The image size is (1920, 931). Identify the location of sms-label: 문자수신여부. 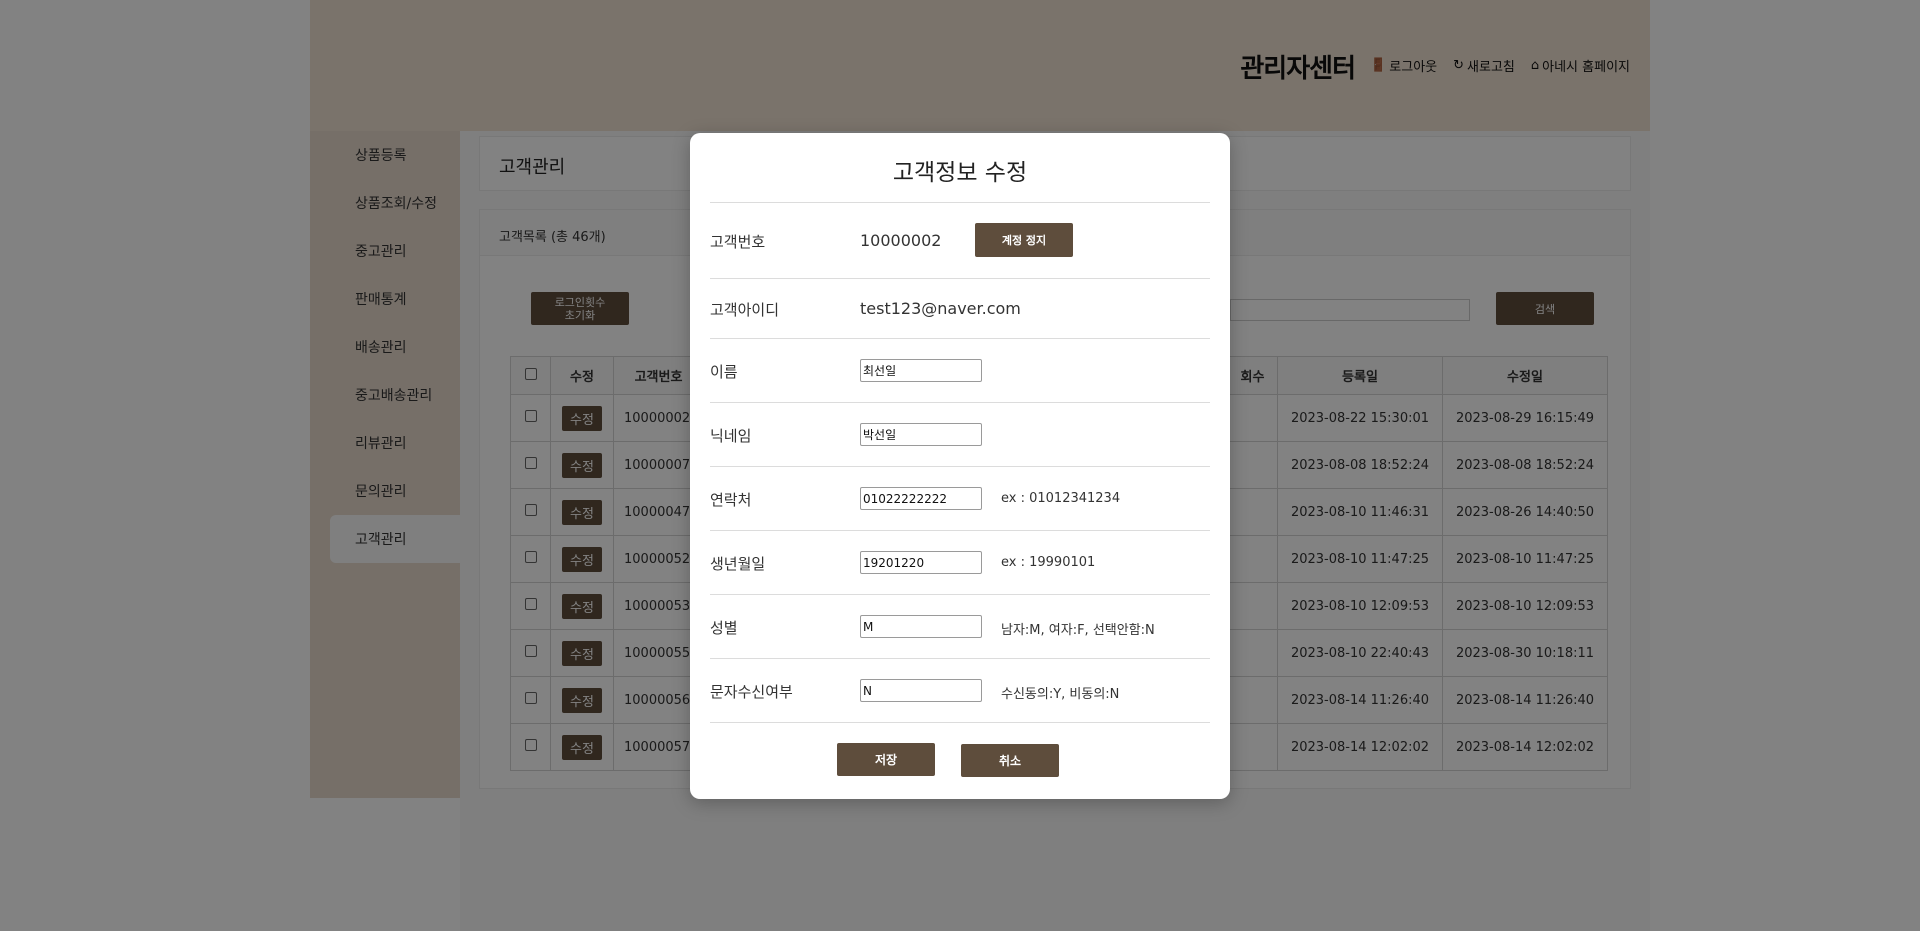
(751, 692).